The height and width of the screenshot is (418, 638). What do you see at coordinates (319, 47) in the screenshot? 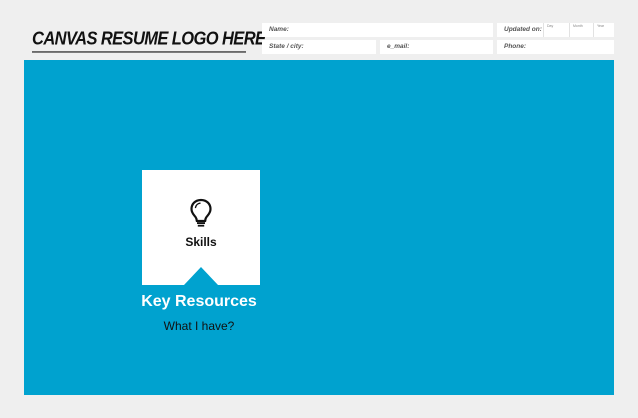
I see `state-city-field: State / city:` at bounding box center [319, 47].